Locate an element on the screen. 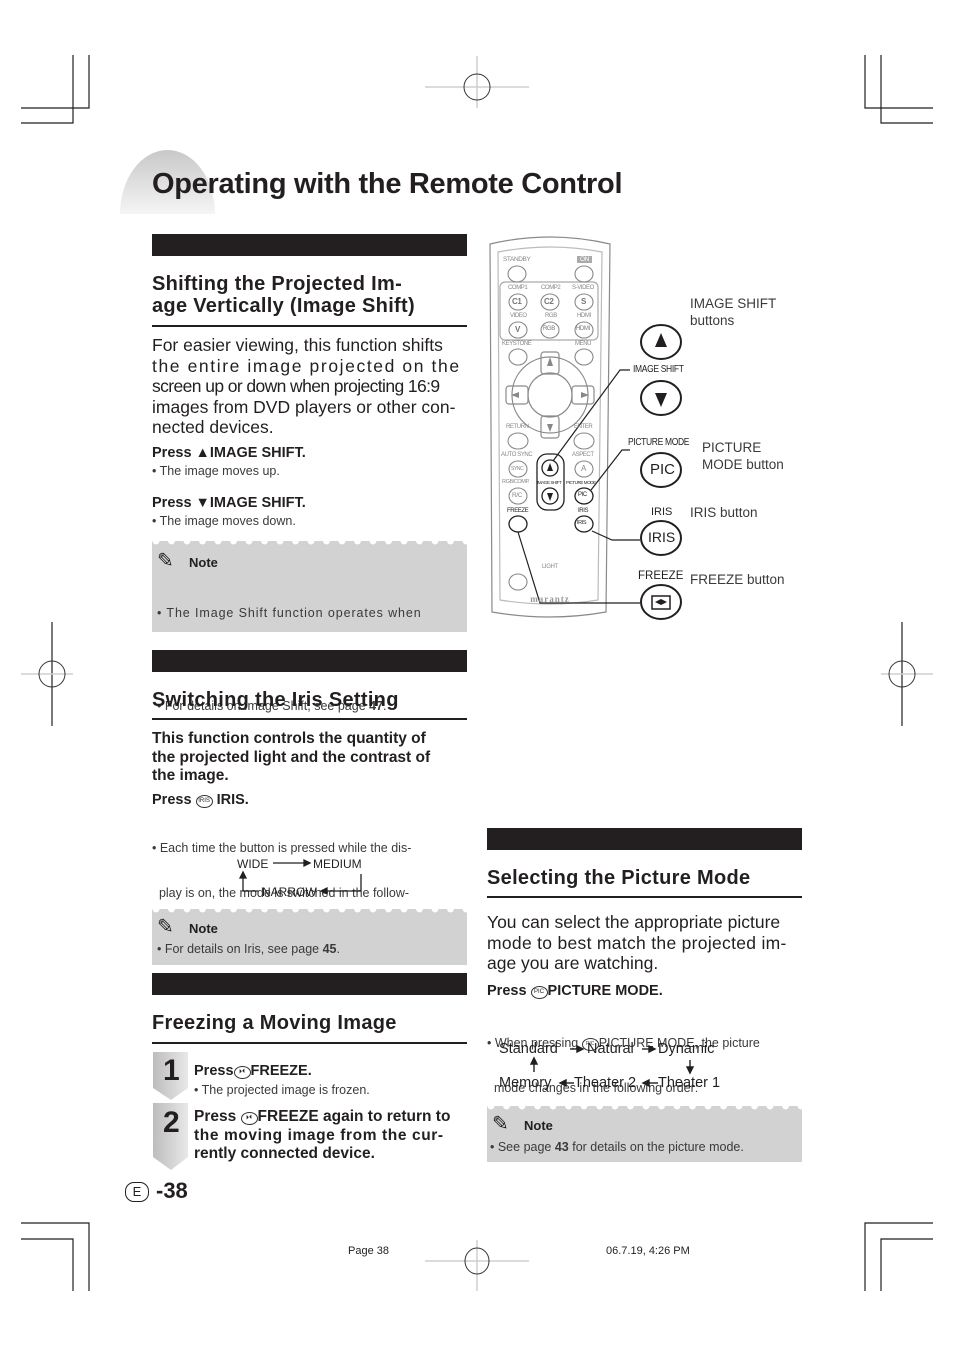 The image size is (954, 1348). intro-line: age you are watching. is located at coordinates (573, 963).